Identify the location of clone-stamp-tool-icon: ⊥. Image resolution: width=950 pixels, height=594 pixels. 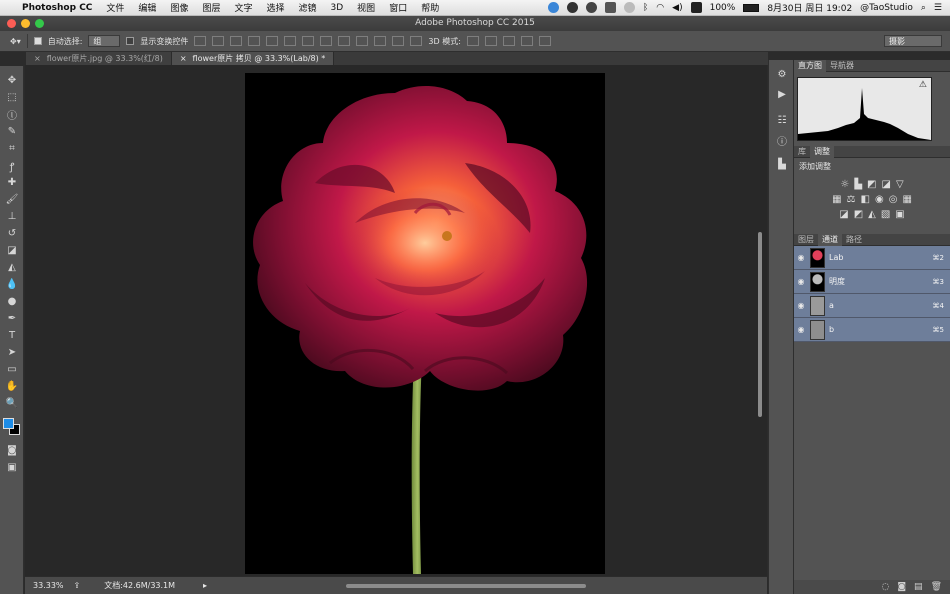
(12, 216).